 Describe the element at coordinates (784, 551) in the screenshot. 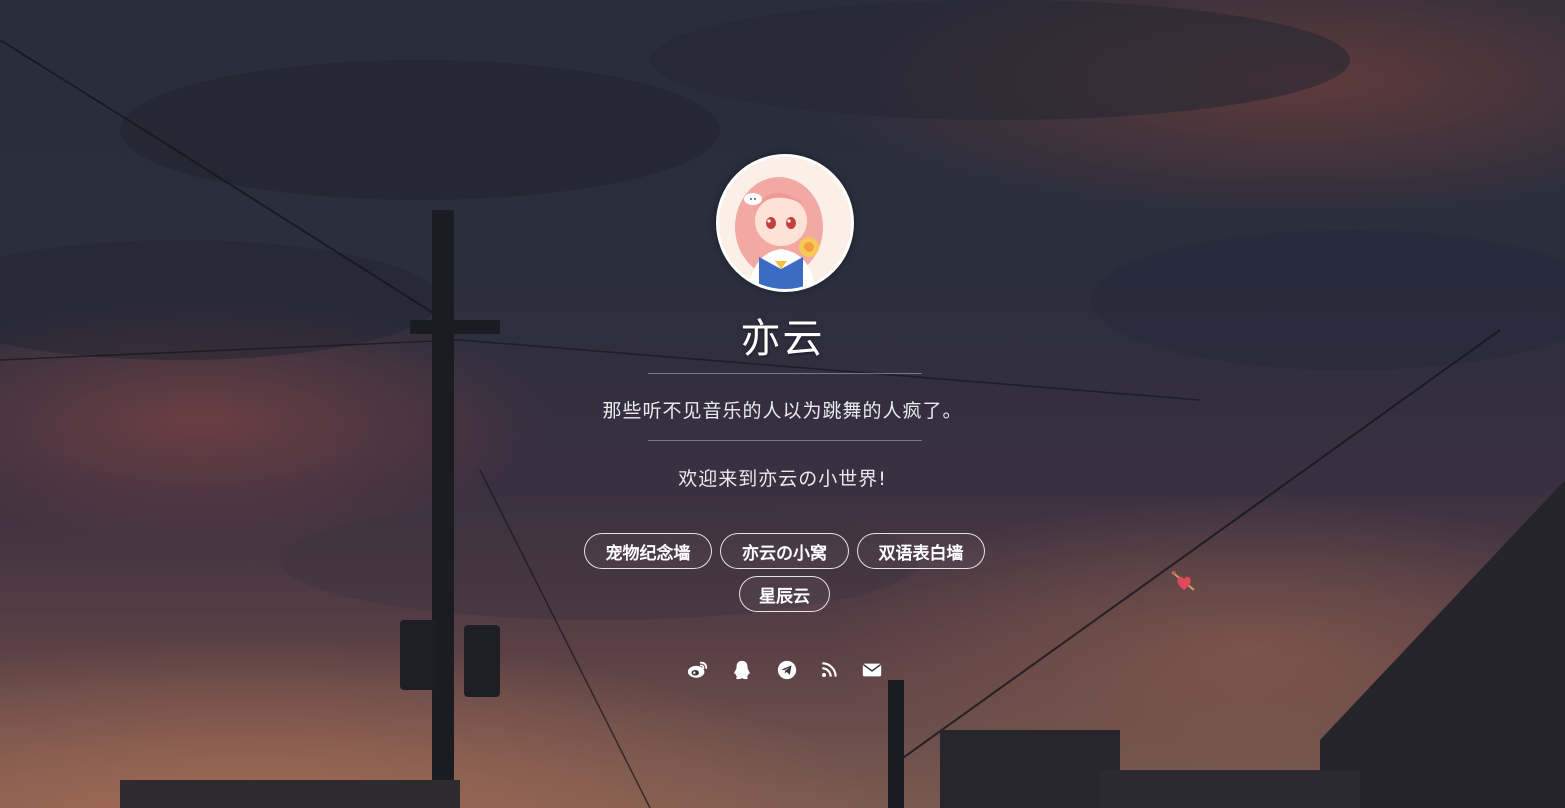

I see `link-button-yiyun-nest: 亦云の小窝` at that location.